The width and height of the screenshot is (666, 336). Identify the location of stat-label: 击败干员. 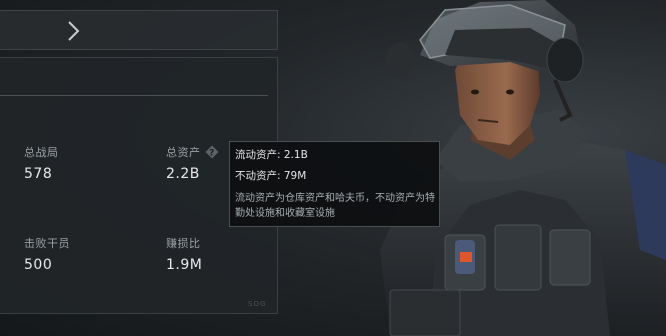
(47, 243).